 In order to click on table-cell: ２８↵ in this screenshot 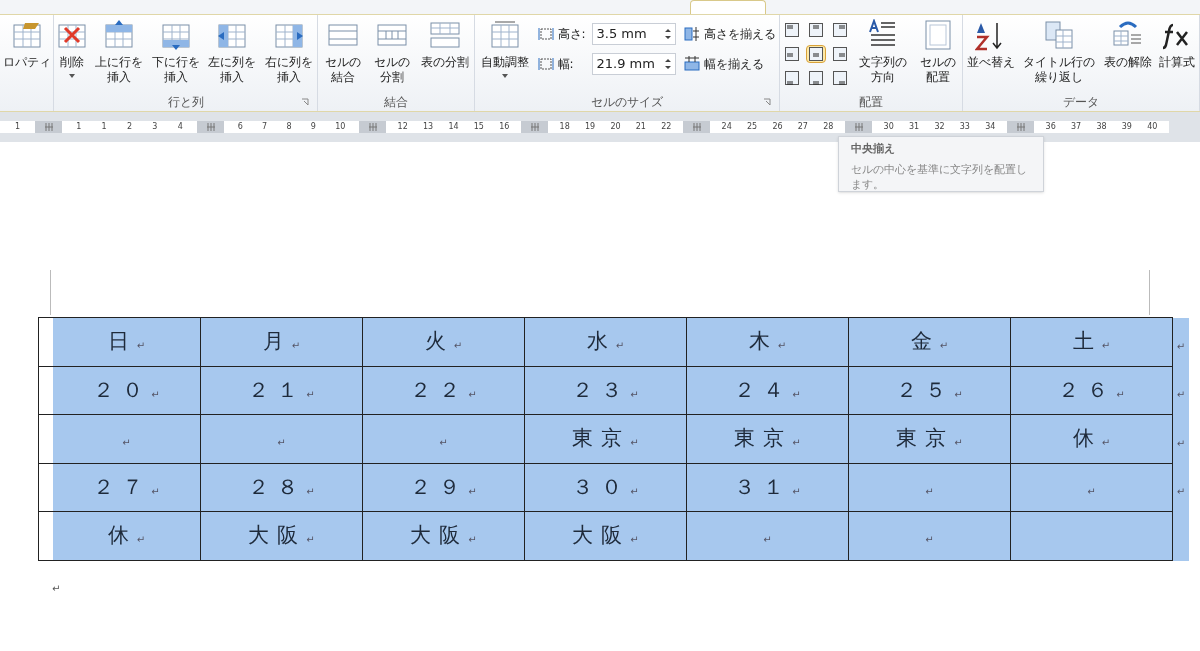, I will do `click(282, 487)`.